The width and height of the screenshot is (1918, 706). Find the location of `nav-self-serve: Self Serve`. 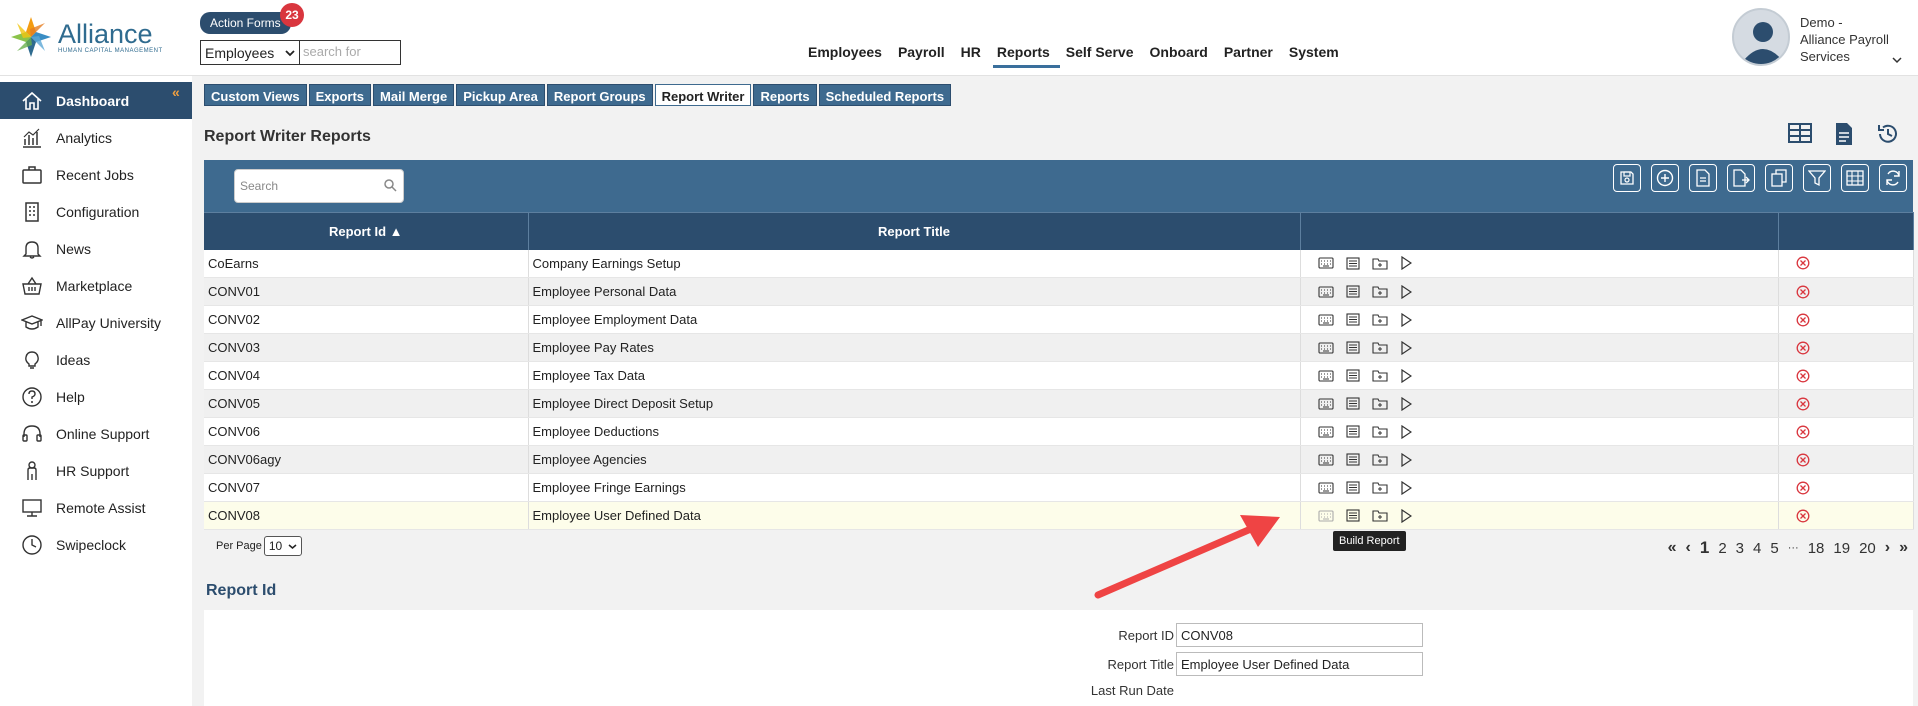

nav-self-serve: Self Serve is located at coordinates (1100, 52).